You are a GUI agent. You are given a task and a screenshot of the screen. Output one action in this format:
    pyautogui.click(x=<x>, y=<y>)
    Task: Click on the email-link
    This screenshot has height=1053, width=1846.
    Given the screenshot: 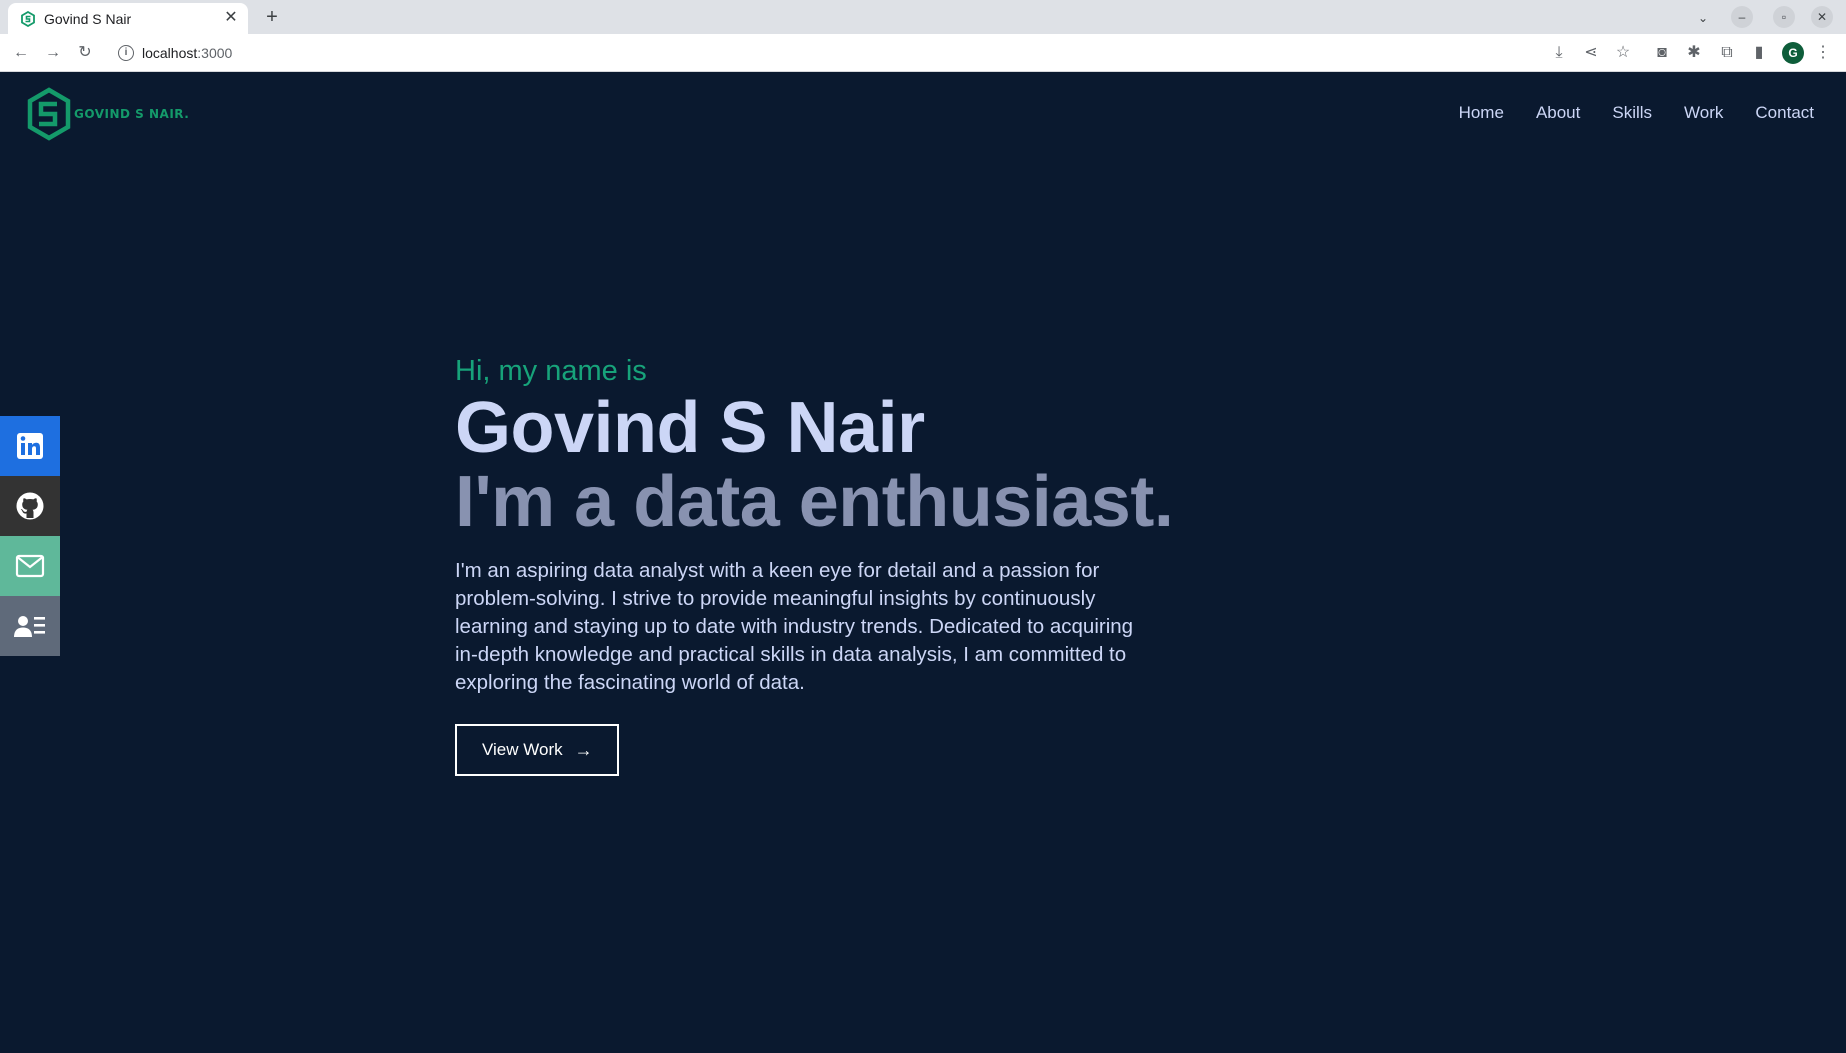 What is the action you would take?
    pyautogui.click(x=30, y=566)
    